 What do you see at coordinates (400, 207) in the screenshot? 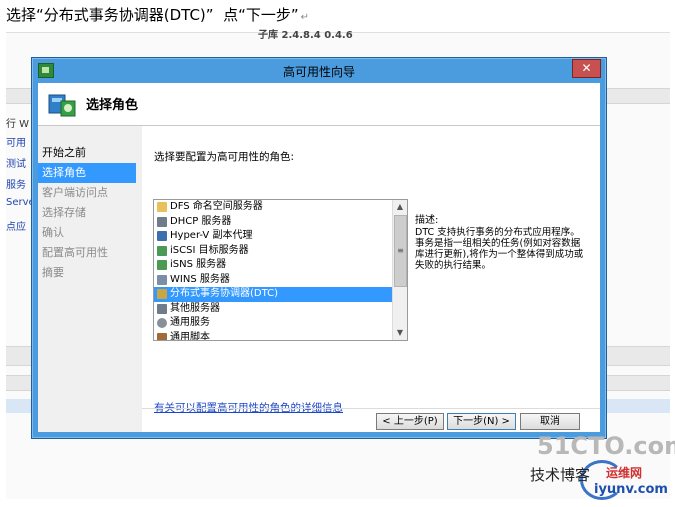
I see `scroll-up-icon: ▲` at bounding box center [400, 207].